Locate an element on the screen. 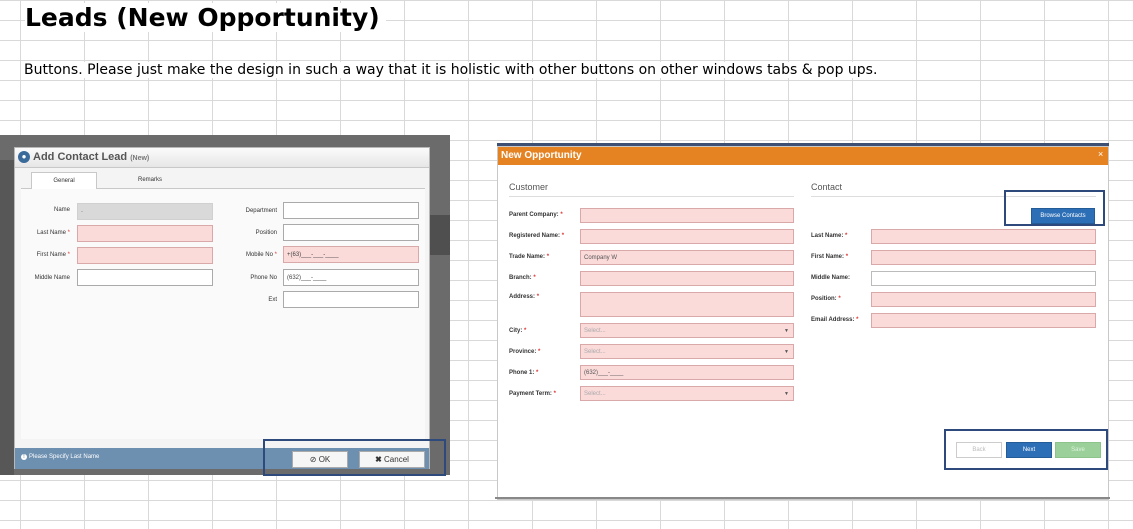  parent-company-input is located at coordinates (687, 215).